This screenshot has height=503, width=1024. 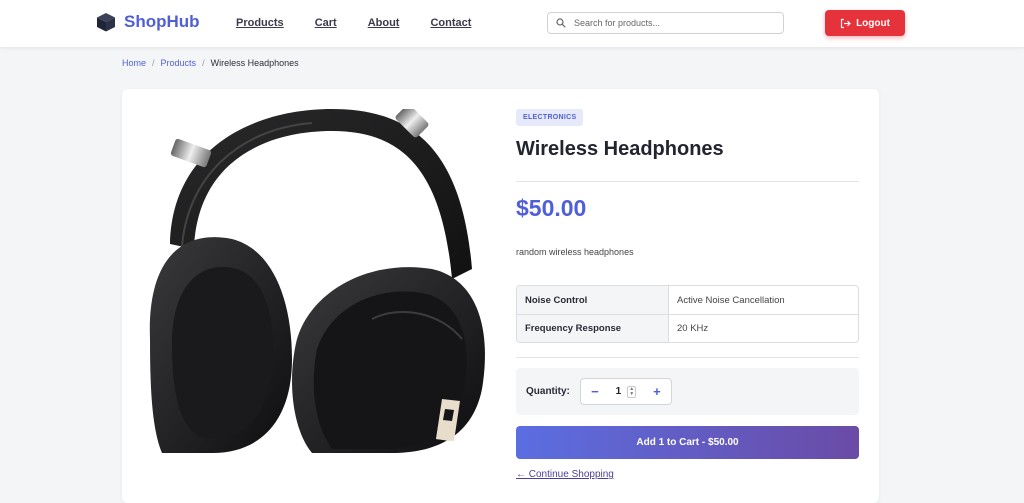 I want to click on table-row: Frequency Response 20 KHz, so click(x=687, y=328).